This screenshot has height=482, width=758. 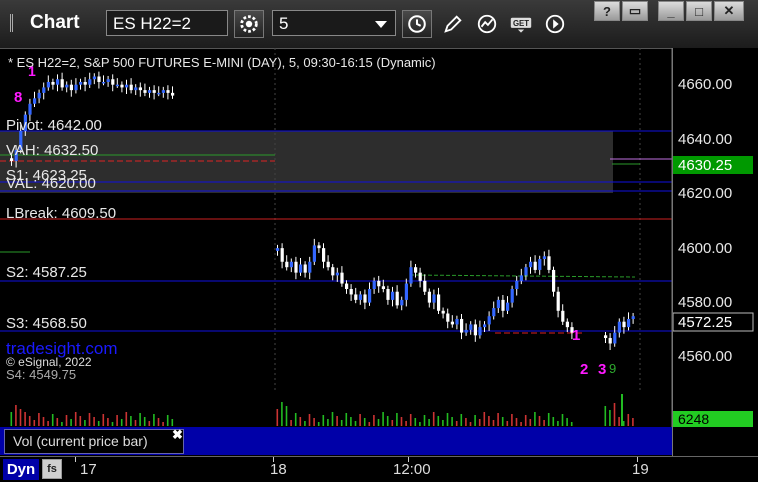 What do you see at coordinates (576, 335) in the screenshot?
I see `sequence-marker: 1` at bounding box center [576, 335].